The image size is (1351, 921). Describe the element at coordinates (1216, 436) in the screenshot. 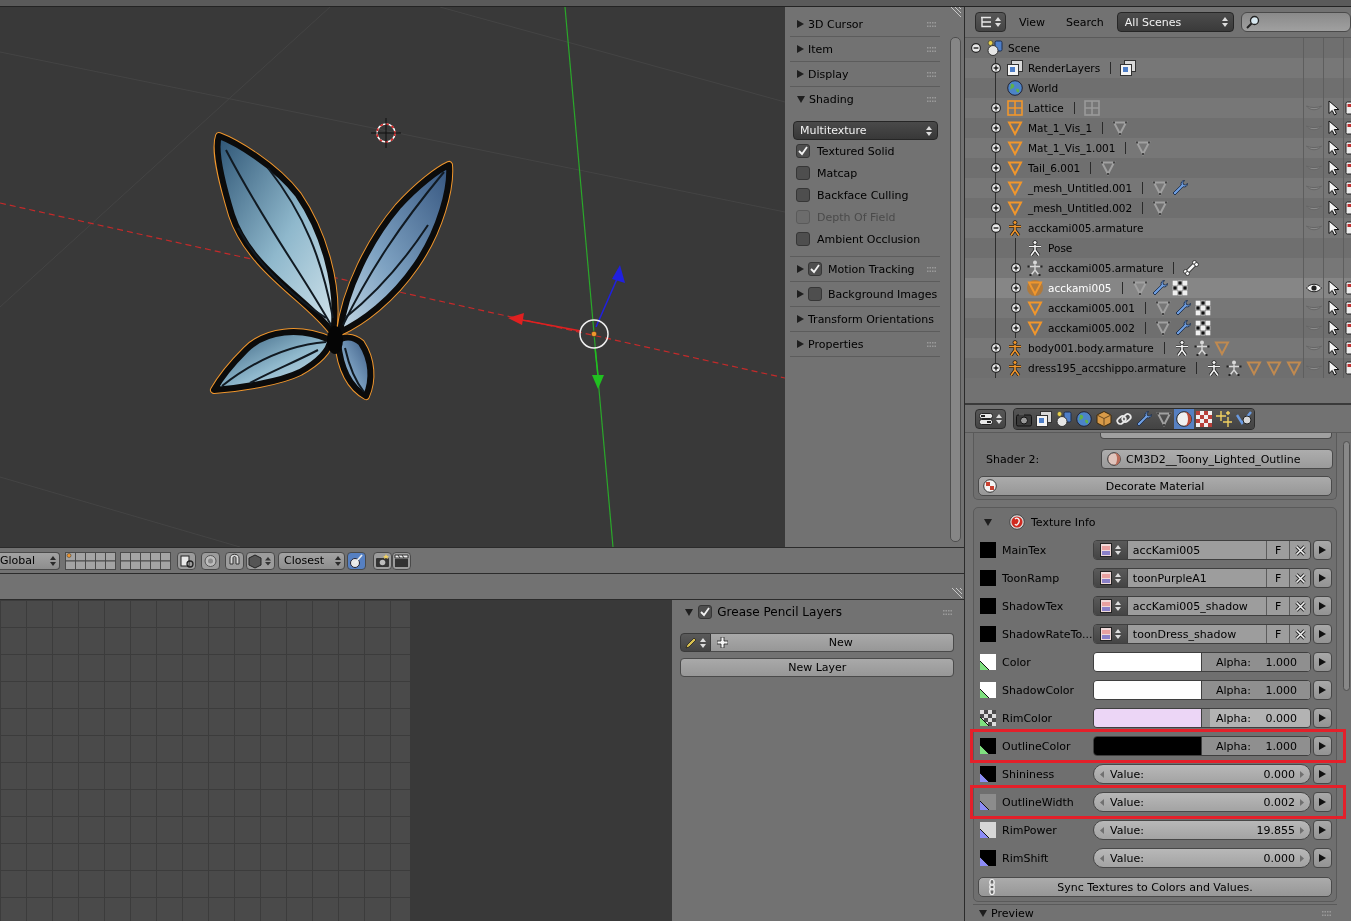

I see `shader-field` at that location.